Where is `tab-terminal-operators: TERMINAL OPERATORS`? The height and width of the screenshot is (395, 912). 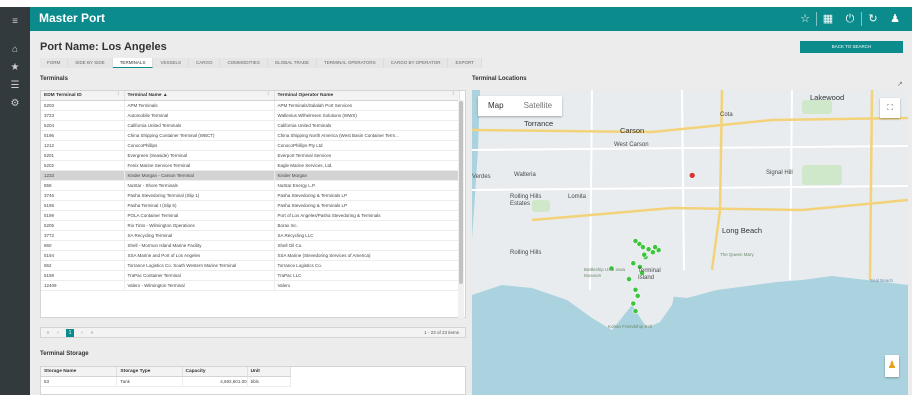
tab-terminal-operators: TERMINAL OPERATORS is located at coordinates (350, 63).